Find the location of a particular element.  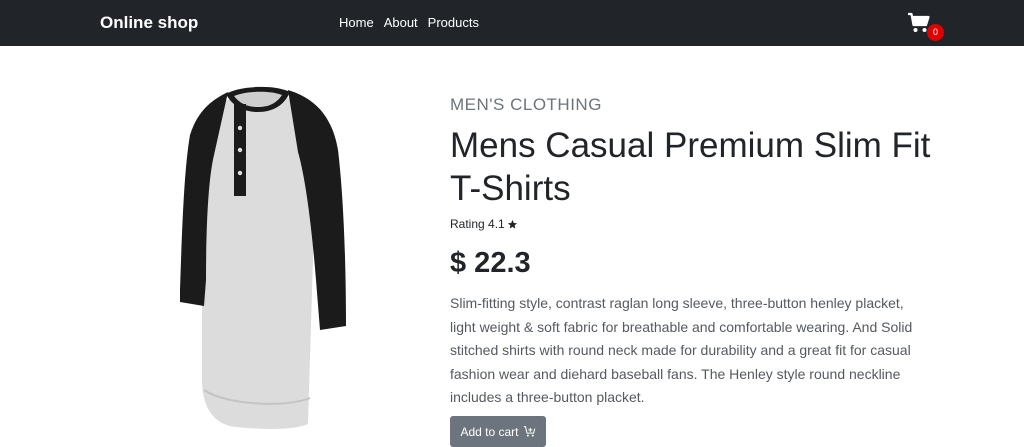

brand-link: Online shop is located at coordinates (149, 23).